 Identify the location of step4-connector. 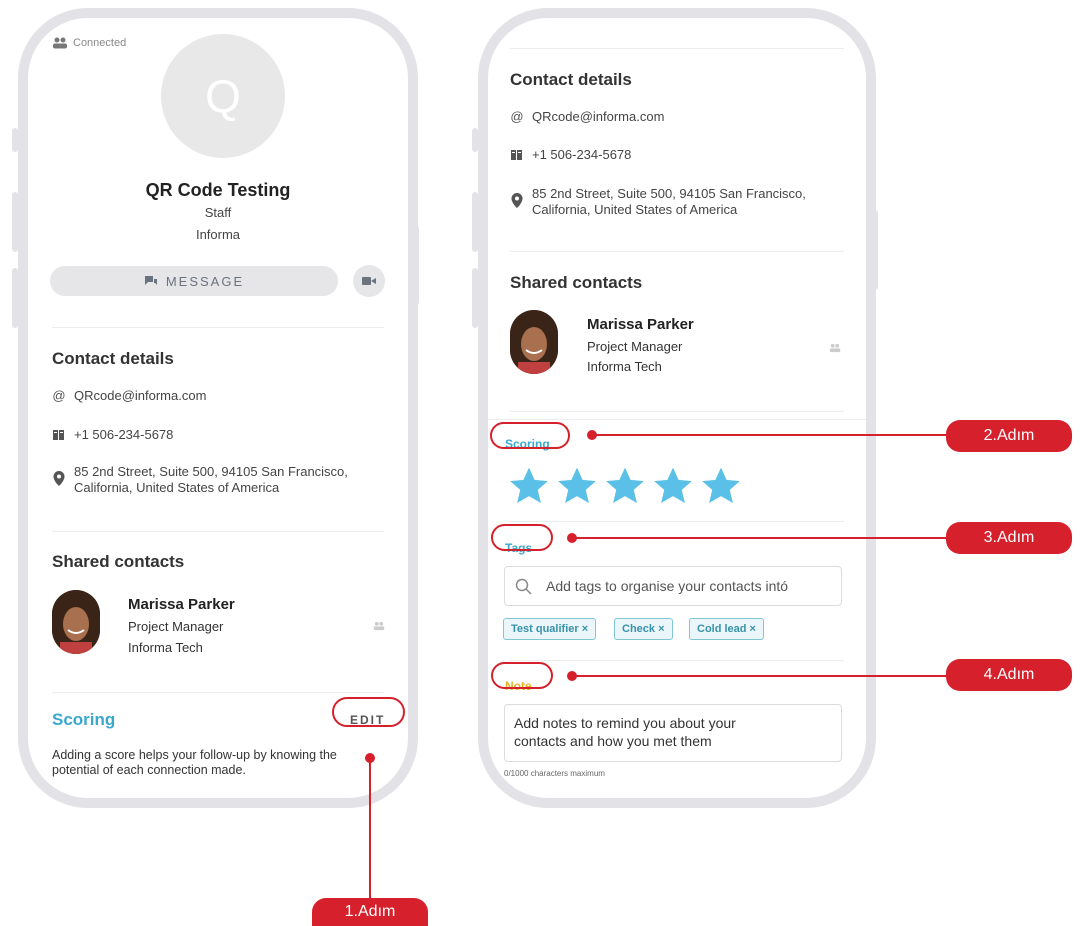
(762, 676).